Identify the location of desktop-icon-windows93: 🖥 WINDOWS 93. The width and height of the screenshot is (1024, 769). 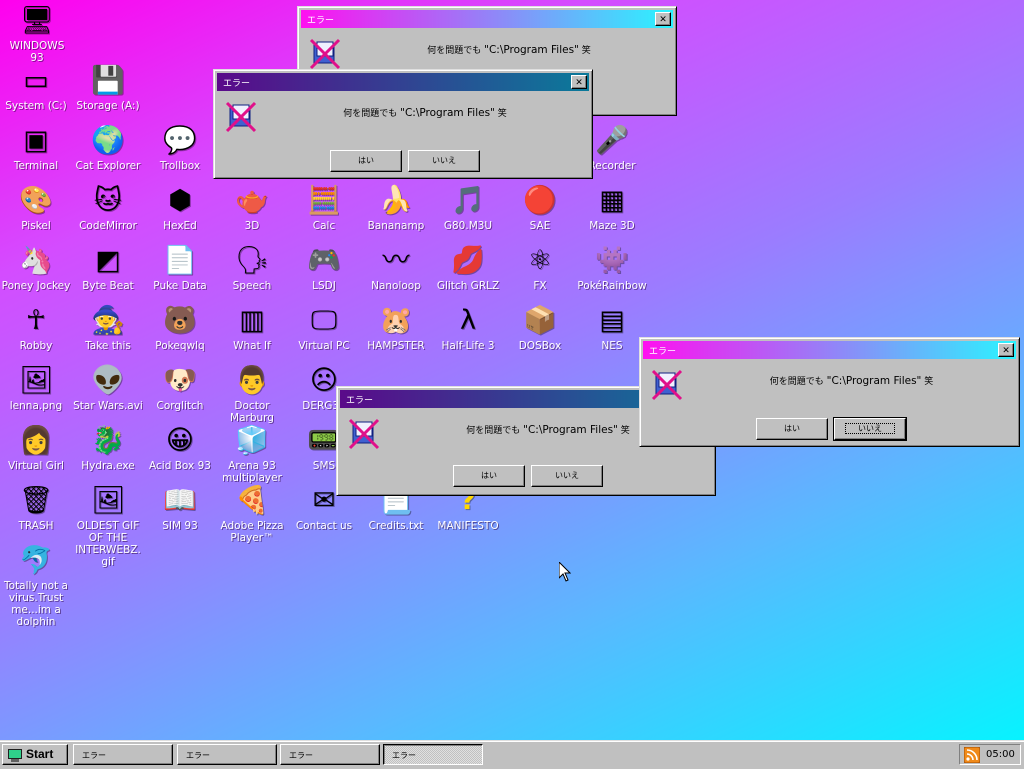
(37, 34).